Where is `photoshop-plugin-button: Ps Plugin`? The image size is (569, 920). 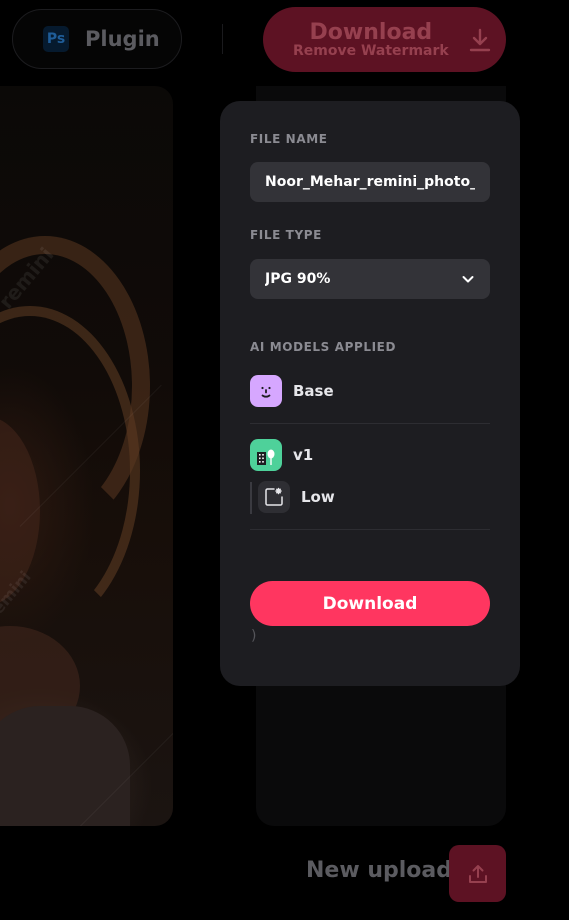 photoshop-plugin-button: Ps Plugin is located at coordinates (97, 39).